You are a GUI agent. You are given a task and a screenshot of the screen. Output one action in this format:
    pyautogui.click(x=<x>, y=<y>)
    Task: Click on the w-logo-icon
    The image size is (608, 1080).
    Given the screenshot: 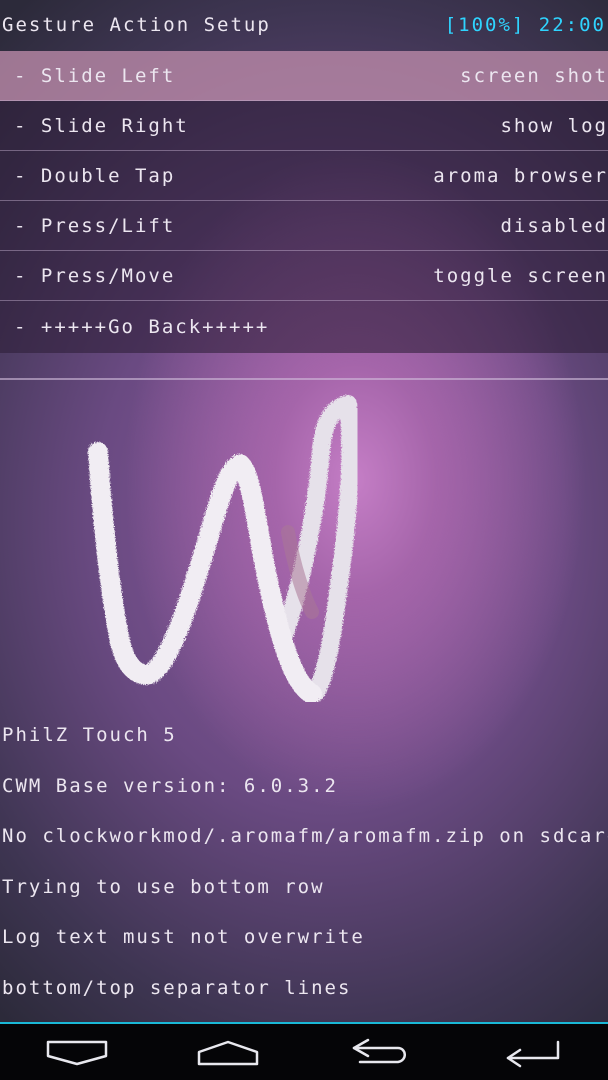 What is the action you would take?
    pyautogui.click(x=230, y=548)
    